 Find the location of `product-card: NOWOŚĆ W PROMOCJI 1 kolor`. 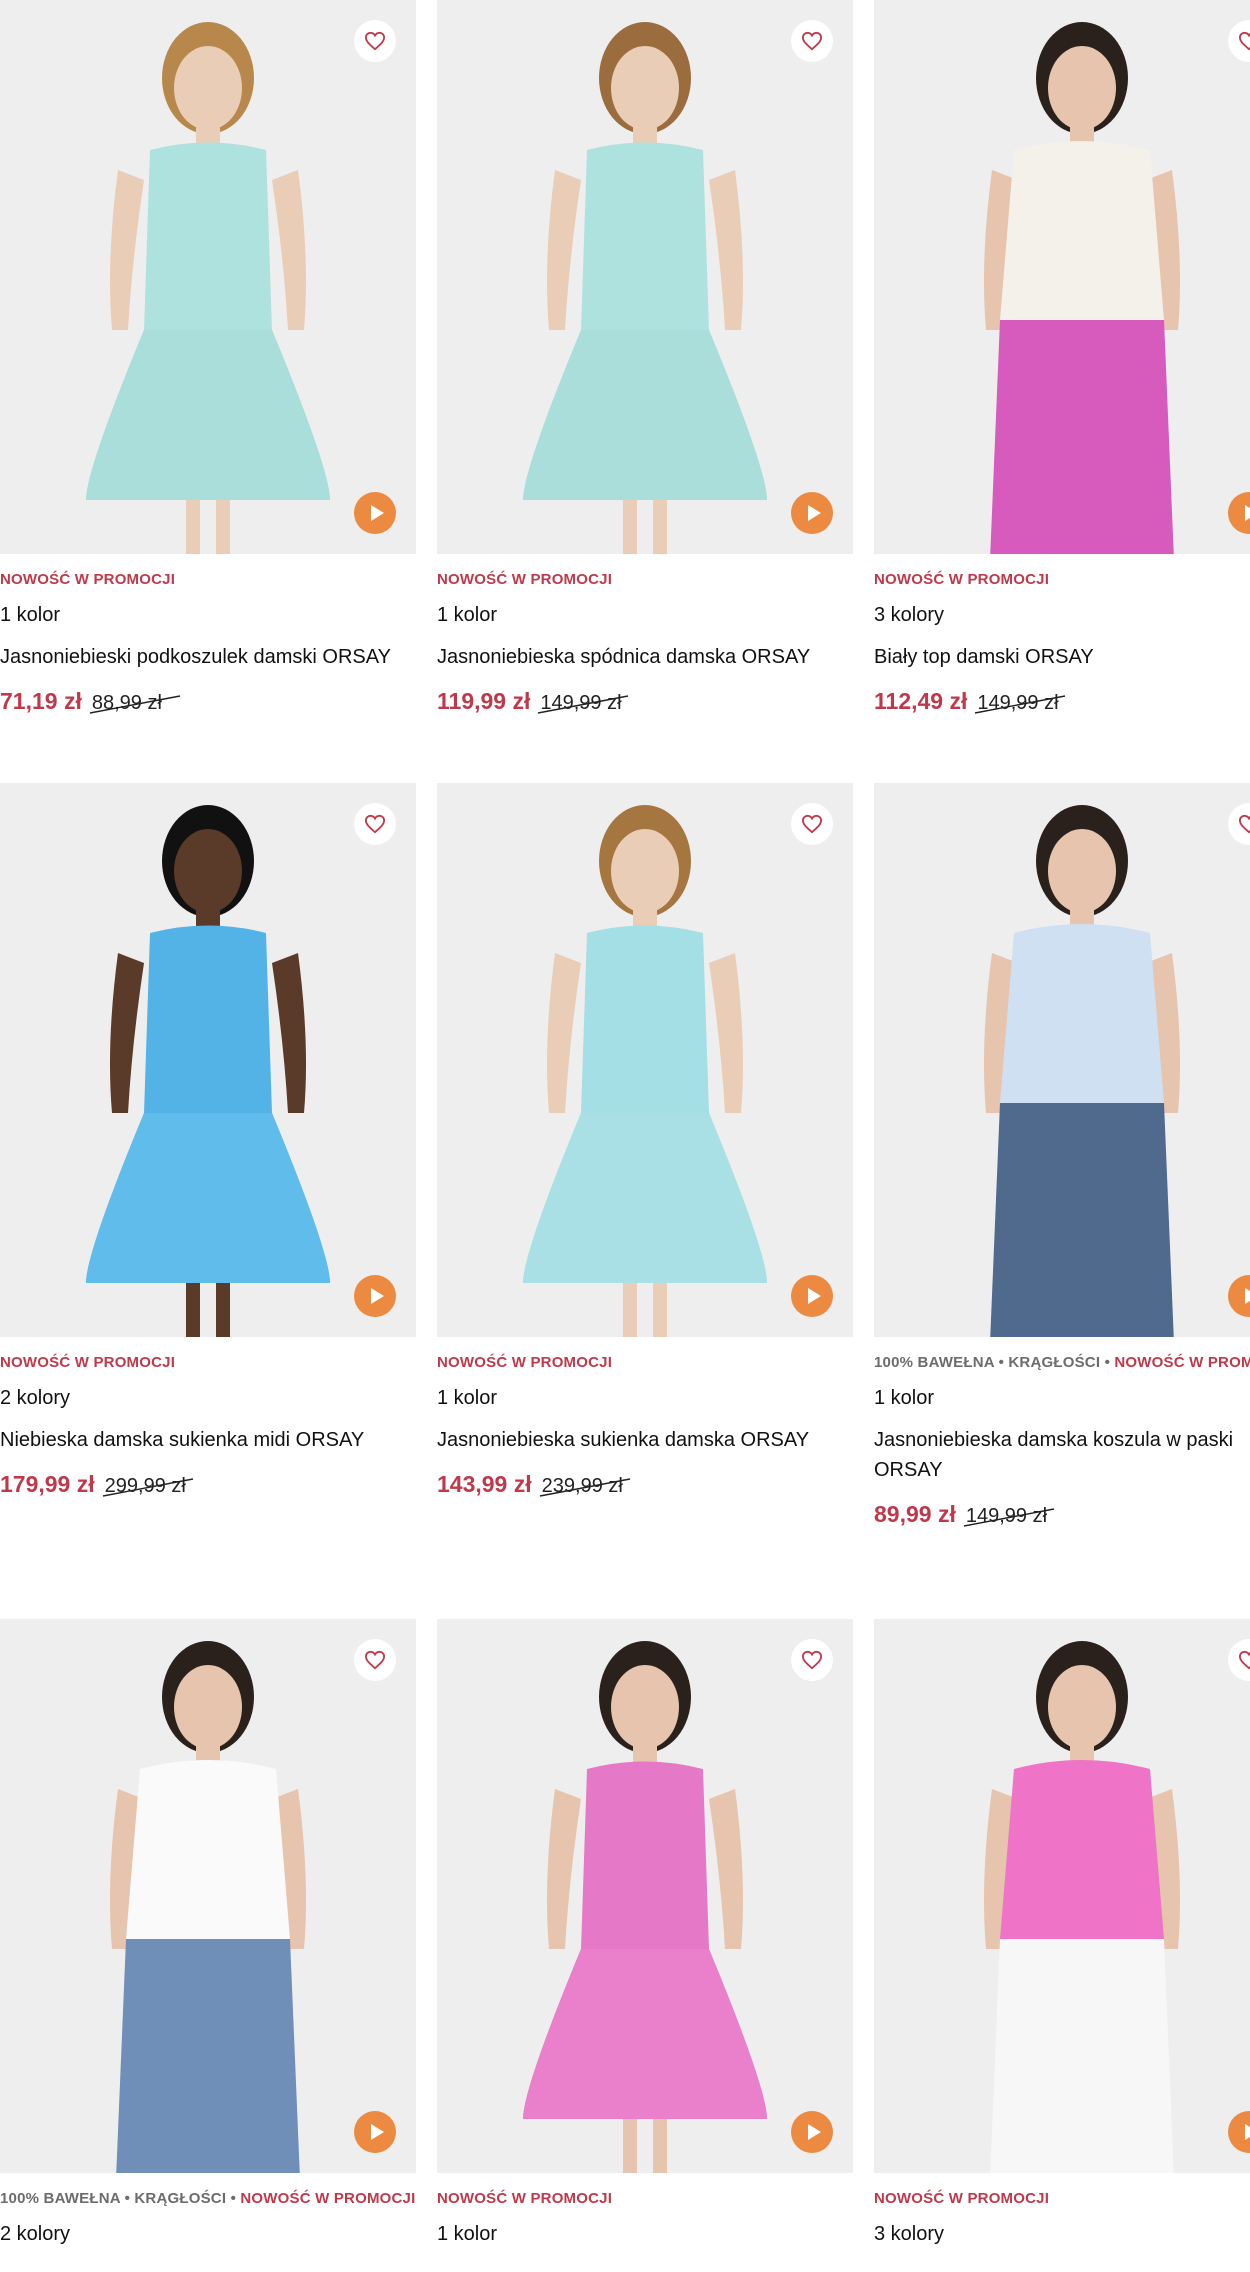

product-card: NOWOŚĆ W PROMOCJI 1 kolor is located at coordinates (645, 1933).